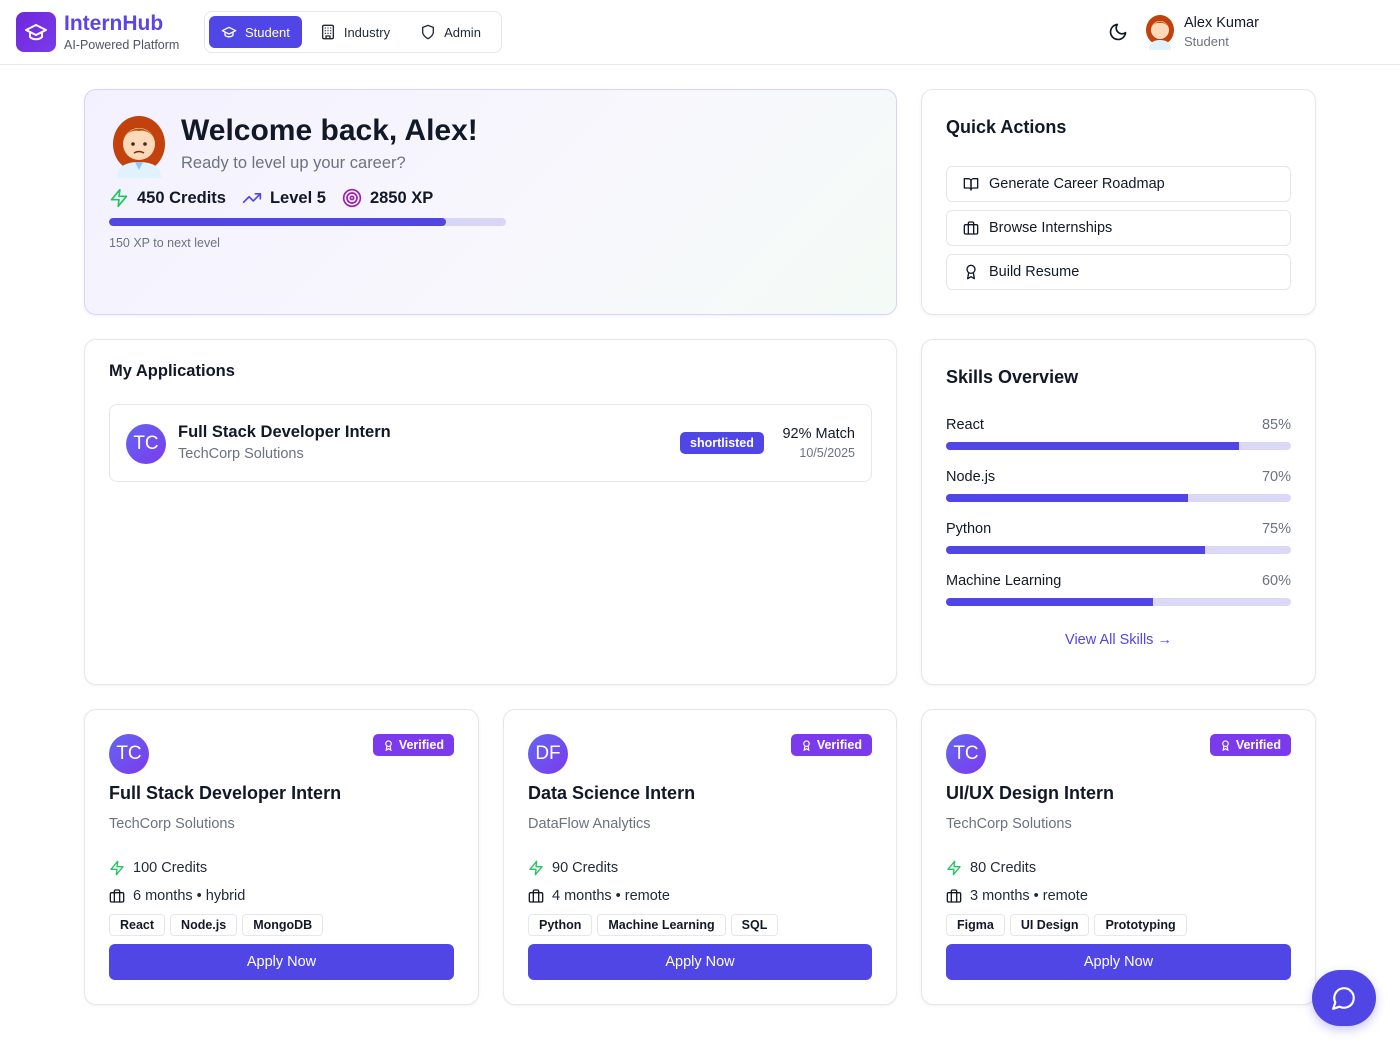 The width and height of the screenshot is (1400, 1050). I want to click on internship-title: UI/UX Design Intern, so click(1030, 793).